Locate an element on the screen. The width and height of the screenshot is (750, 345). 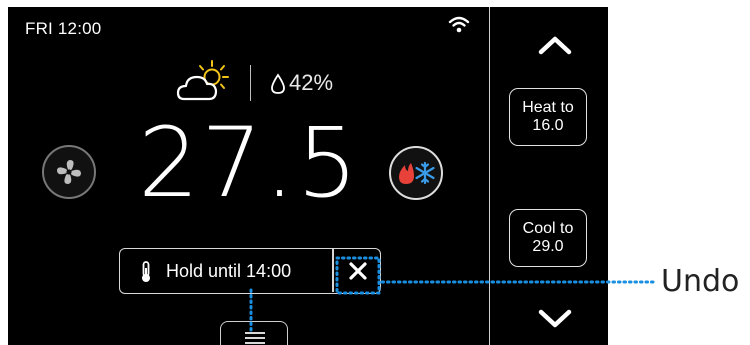
hold-separator is located at coordinates (333, 270).